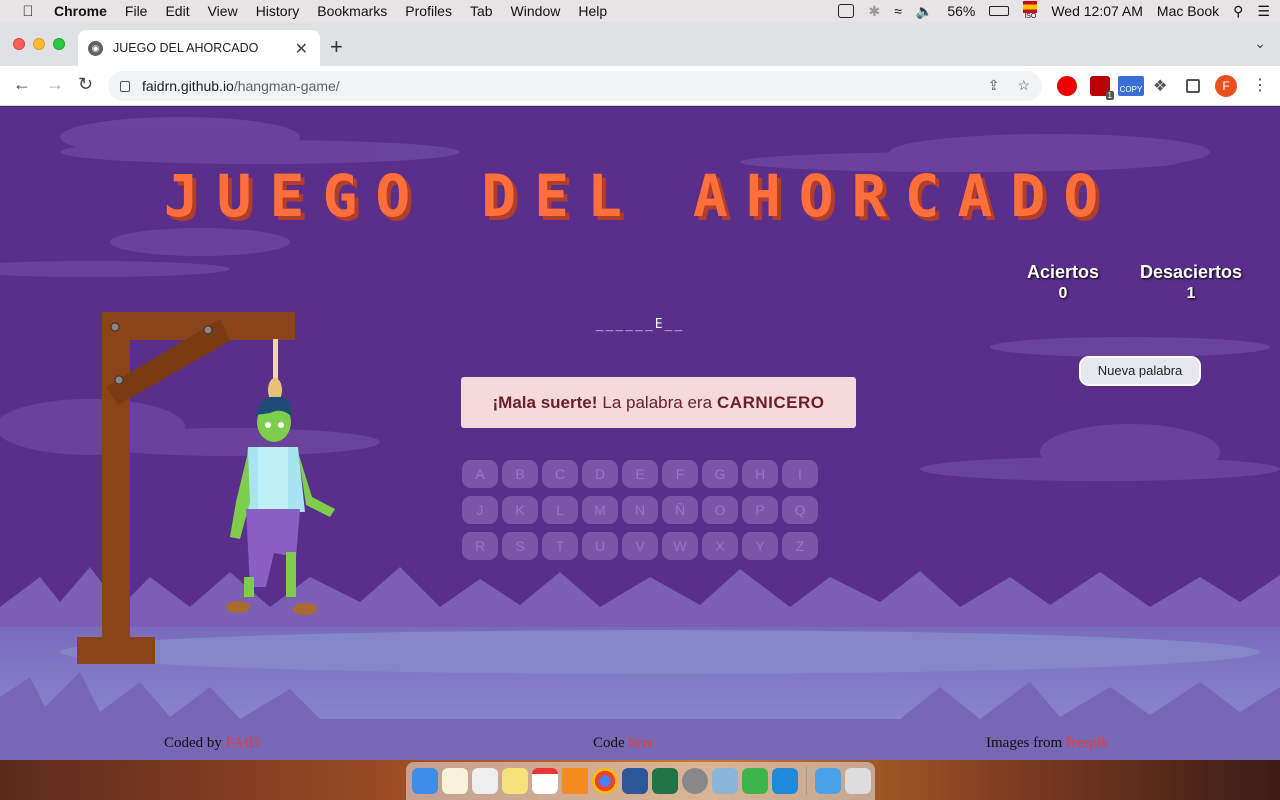 The height and width of the screenshot is (800, 1280). Describe the element at coordinates (1263, 11) in the screenshot. I see `control-center-icon: ☰` at that location.